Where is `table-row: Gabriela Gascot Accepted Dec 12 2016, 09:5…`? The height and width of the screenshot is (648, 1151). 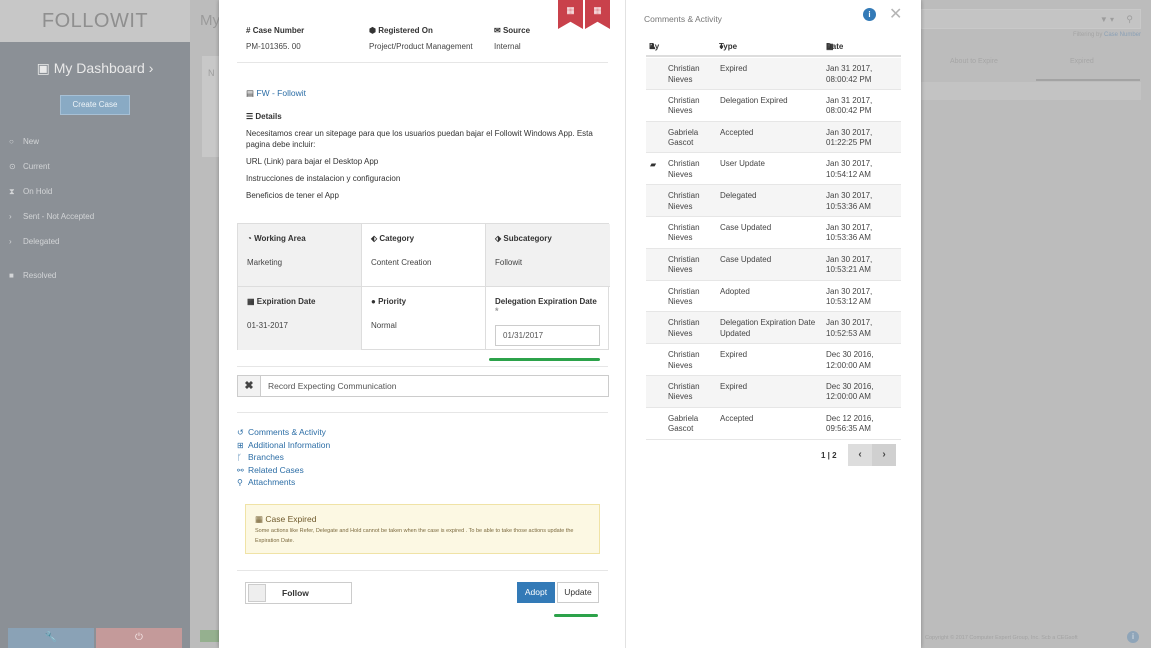
table-row: Gabriela Gascot Accepted Dec 12 2016, 09:5… is located at coordinates (773, 424).